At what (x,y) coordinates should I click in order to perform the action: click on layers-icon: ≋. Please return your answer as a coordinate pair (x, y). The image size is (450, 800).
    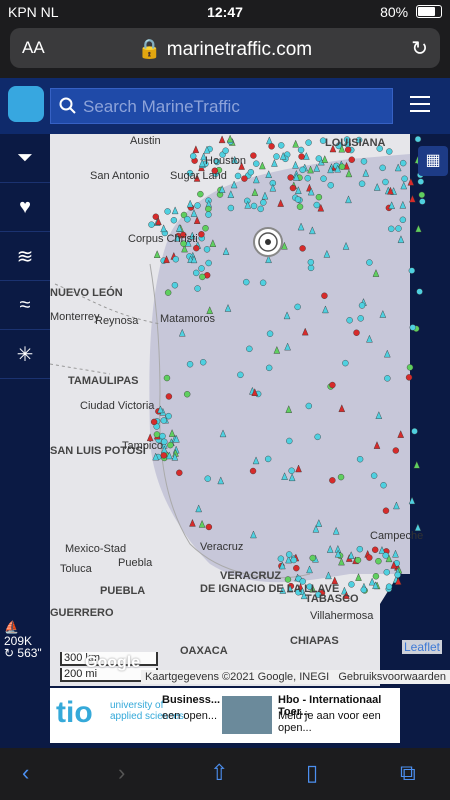
    Looking at the image, I should click on (25, 256).